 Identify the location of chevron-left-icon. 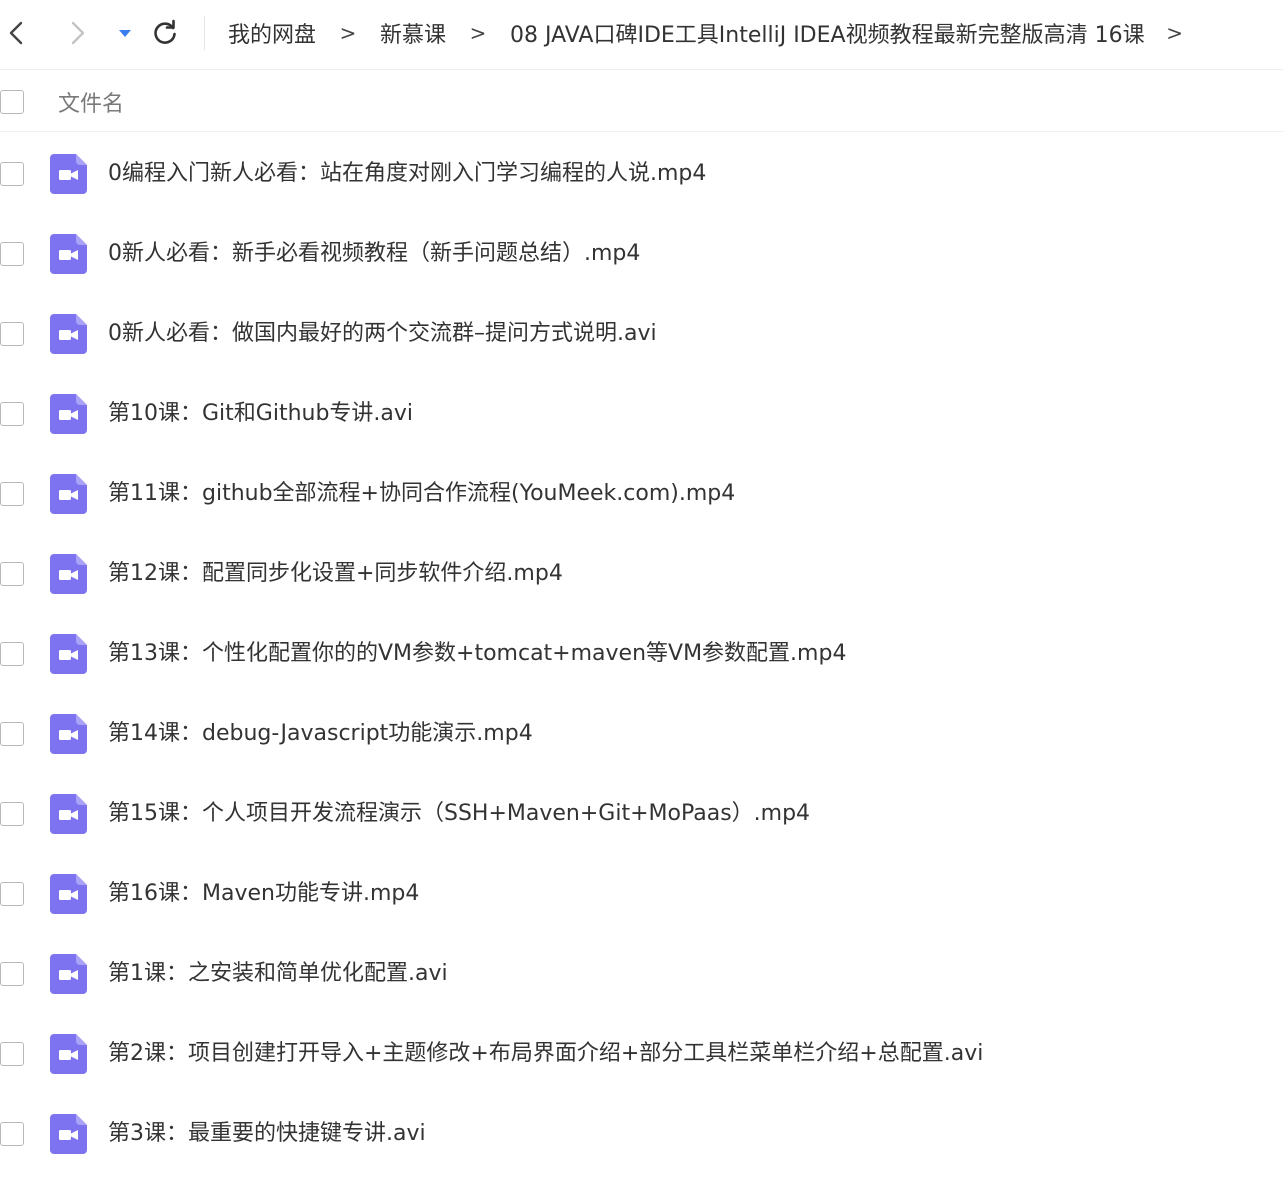
(16, 33).